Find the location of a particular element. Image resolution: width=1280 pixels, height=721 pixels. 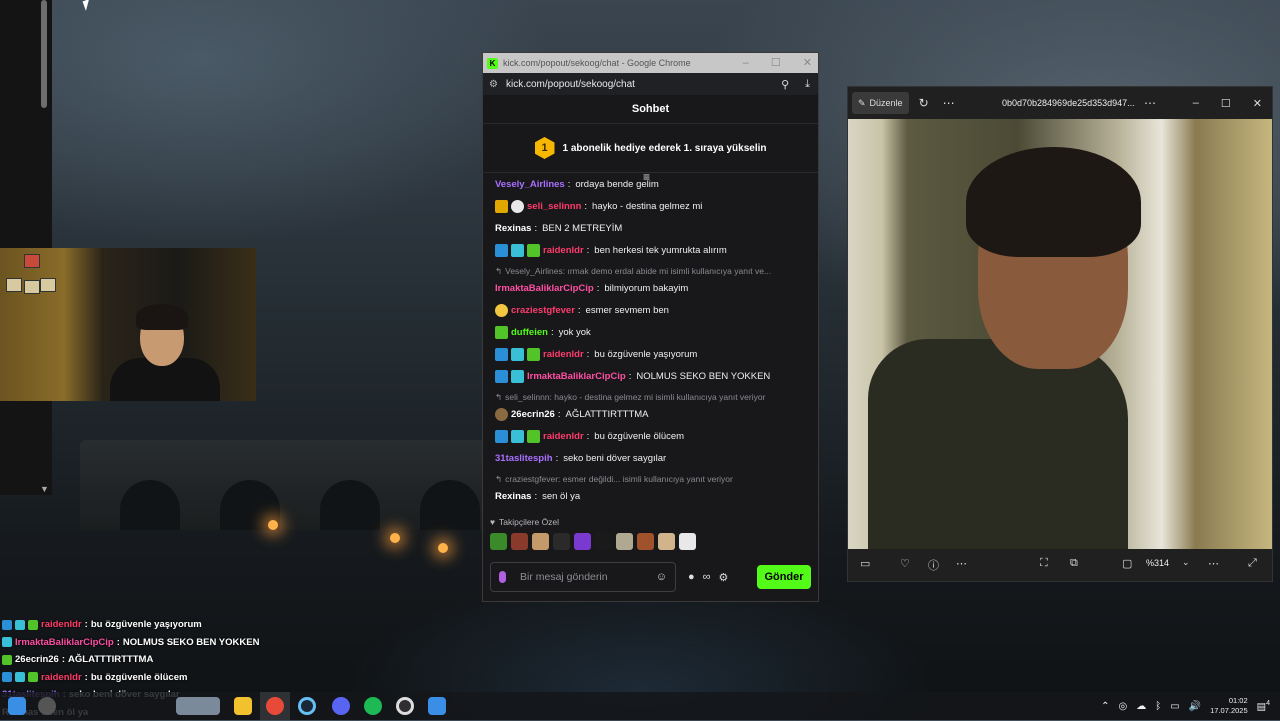

chat-message: Rexinas:sen öl ya is located at coordinates (650, 496).